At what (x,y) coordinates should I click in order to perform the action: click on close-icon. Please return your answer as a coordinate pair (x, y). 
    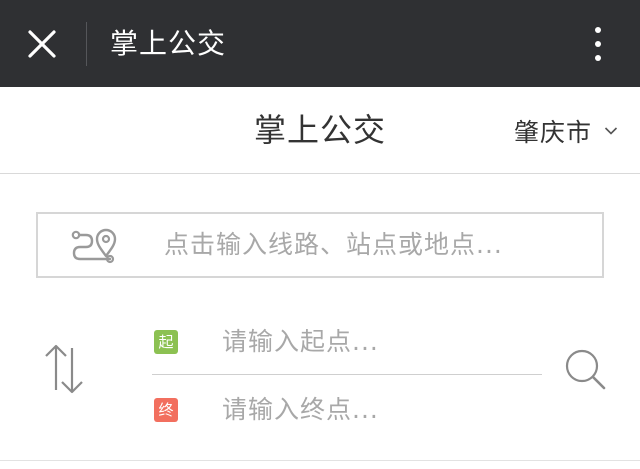
    Looking at the image, I should click on (42, 44).